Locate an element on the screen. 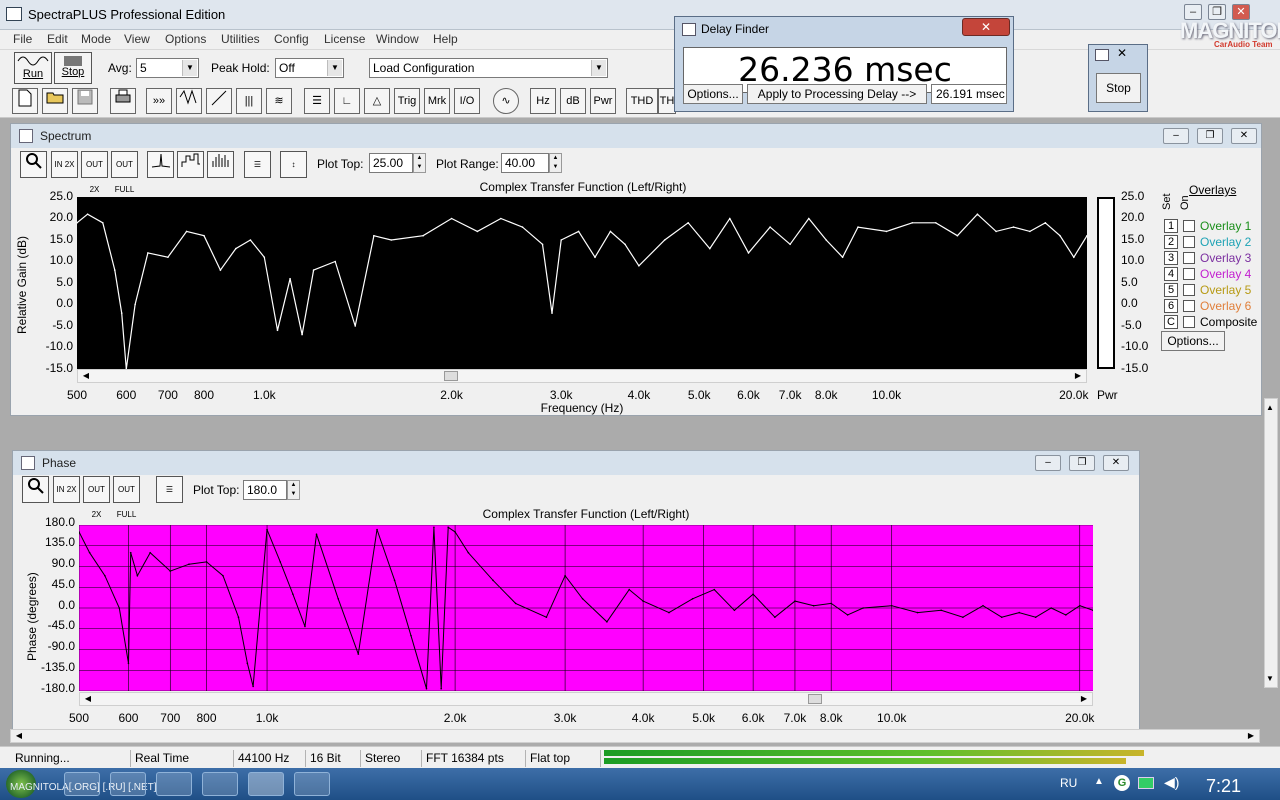 Image resolution: width=1280 pixels, height=800 pixels. phase-restore-button: ❐ is located at coordinates (1082, 463).